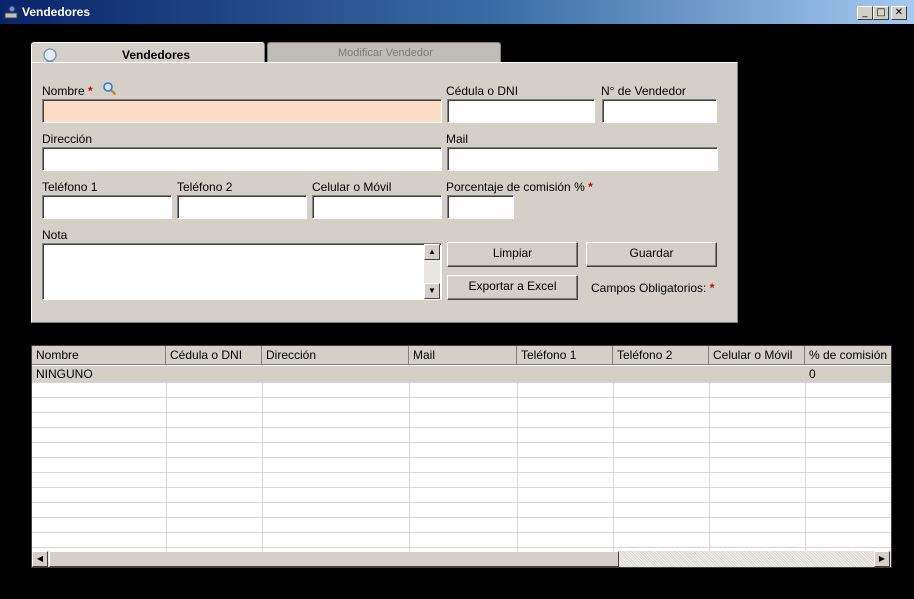 Image resolution: width=914 pixels, height=599 pixels. I want to click on grid-column-header: Teléfono 1, so click(565, 355).